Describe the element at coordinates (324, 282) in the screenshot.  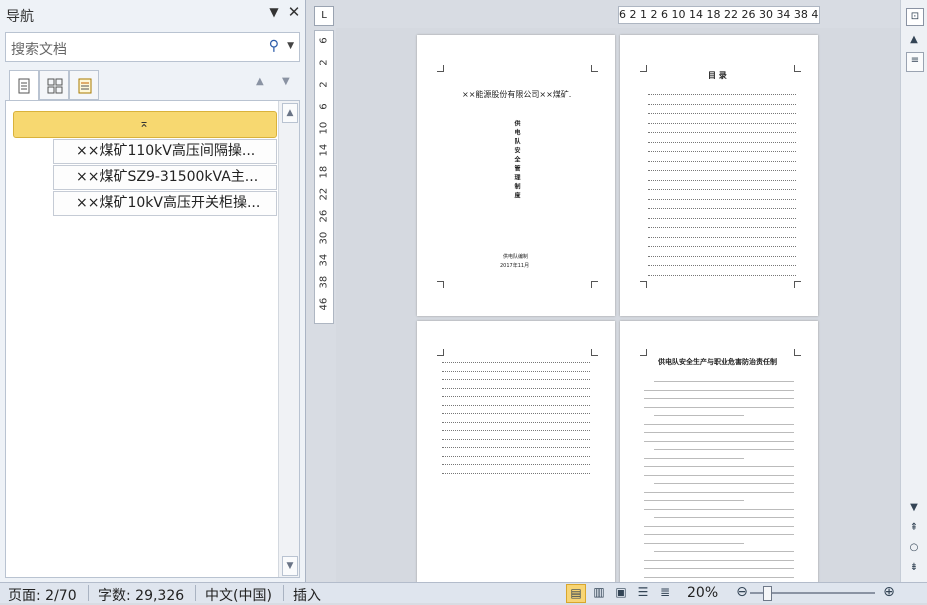
I see `ruler-number: 38` at that location.